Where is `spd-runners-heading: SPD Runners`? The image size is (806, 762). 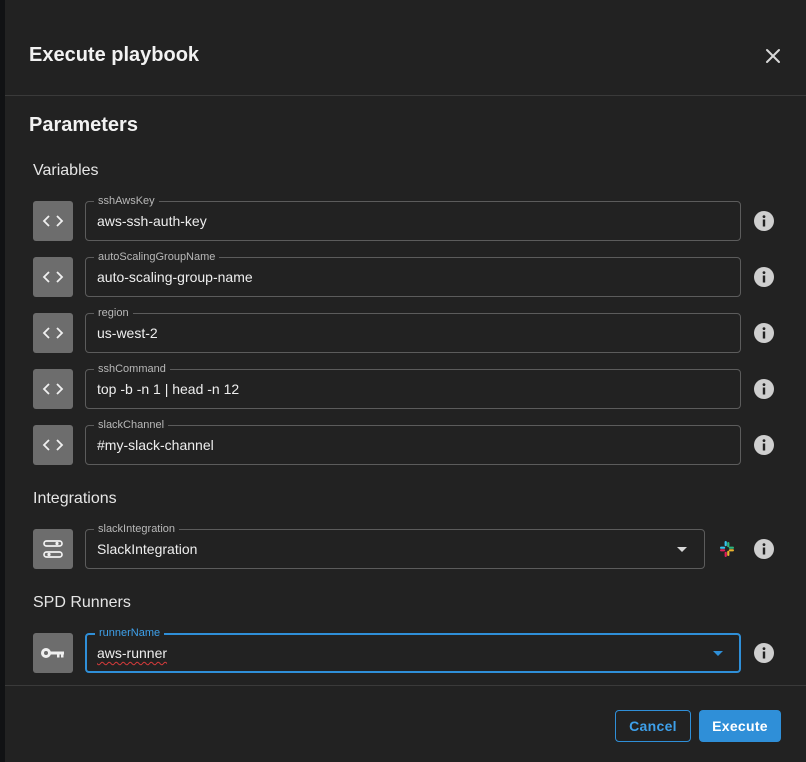 spd-runners-heading: SPD Runners is located at coordinates (82, 602).